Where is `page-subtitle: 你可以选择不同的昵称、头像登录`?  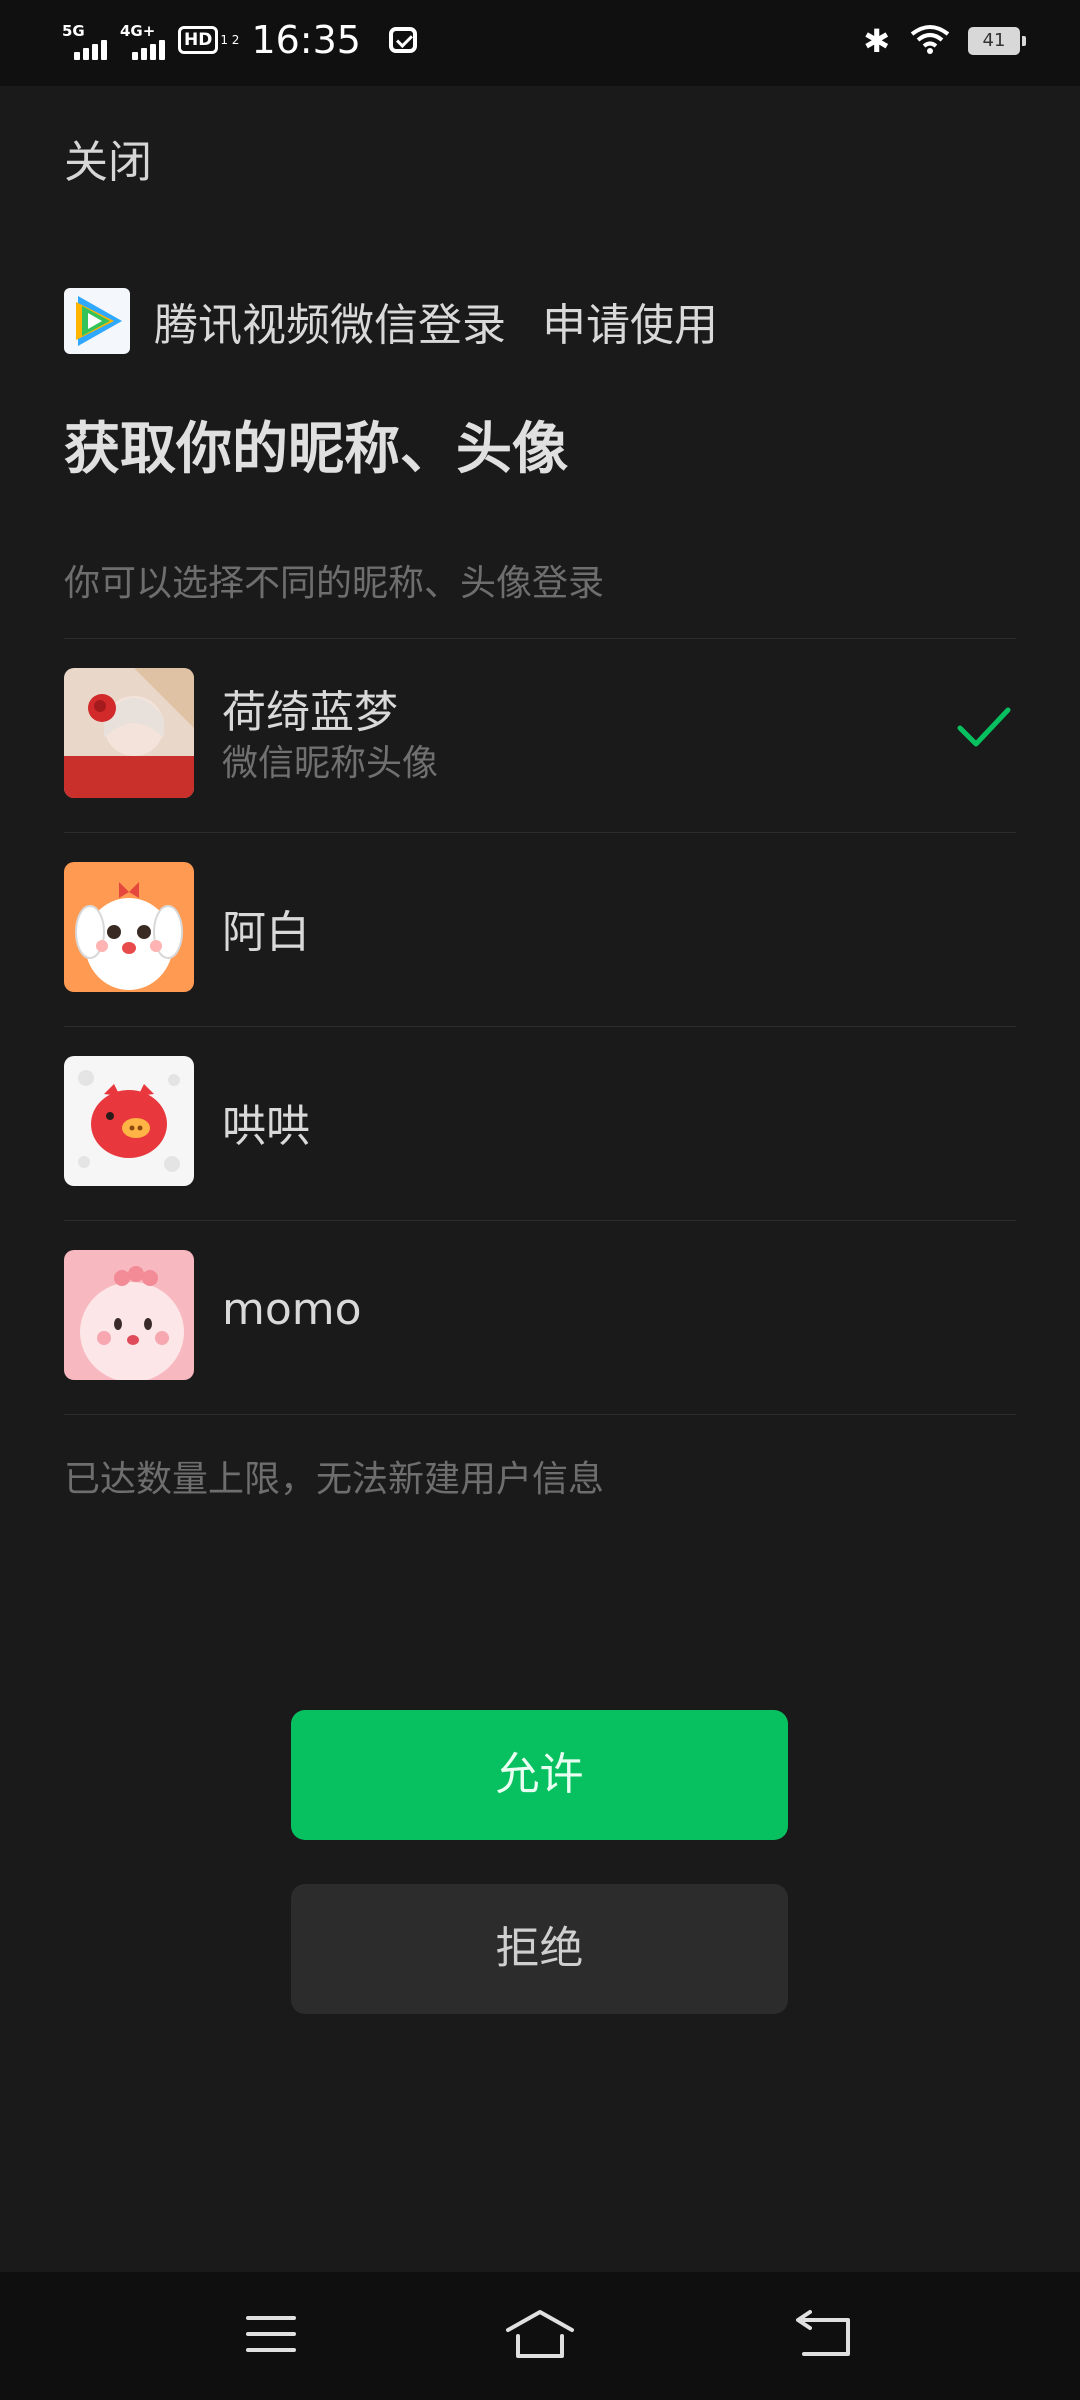
page-subtitle: 你可以选择不同的昵称、头像登录 is located at coordinates (334, 583).